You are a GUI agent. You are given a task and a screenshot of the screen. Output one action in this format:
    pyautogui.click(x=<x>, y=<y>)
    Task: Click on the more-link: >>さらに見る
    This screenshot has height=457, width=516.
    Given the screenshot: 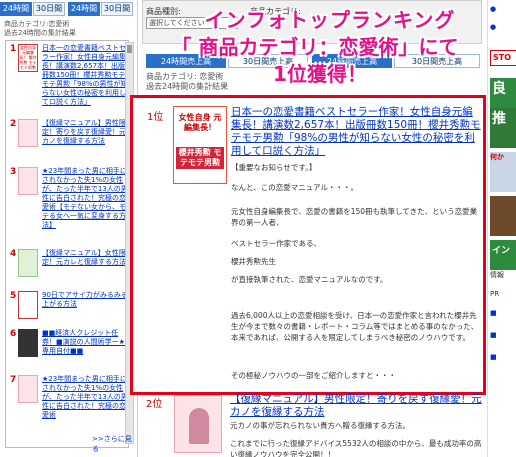 What is the action you would take?
    pyautogui.click(x=114, y=444)
    